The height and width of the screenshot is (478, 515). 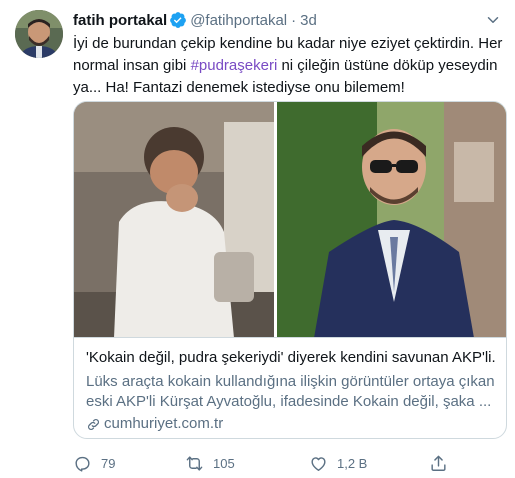 What do you see at coordinates (238, 20) in the screenshot?
I see `handle: @fatihportakal` at bounding box center [238, 20].